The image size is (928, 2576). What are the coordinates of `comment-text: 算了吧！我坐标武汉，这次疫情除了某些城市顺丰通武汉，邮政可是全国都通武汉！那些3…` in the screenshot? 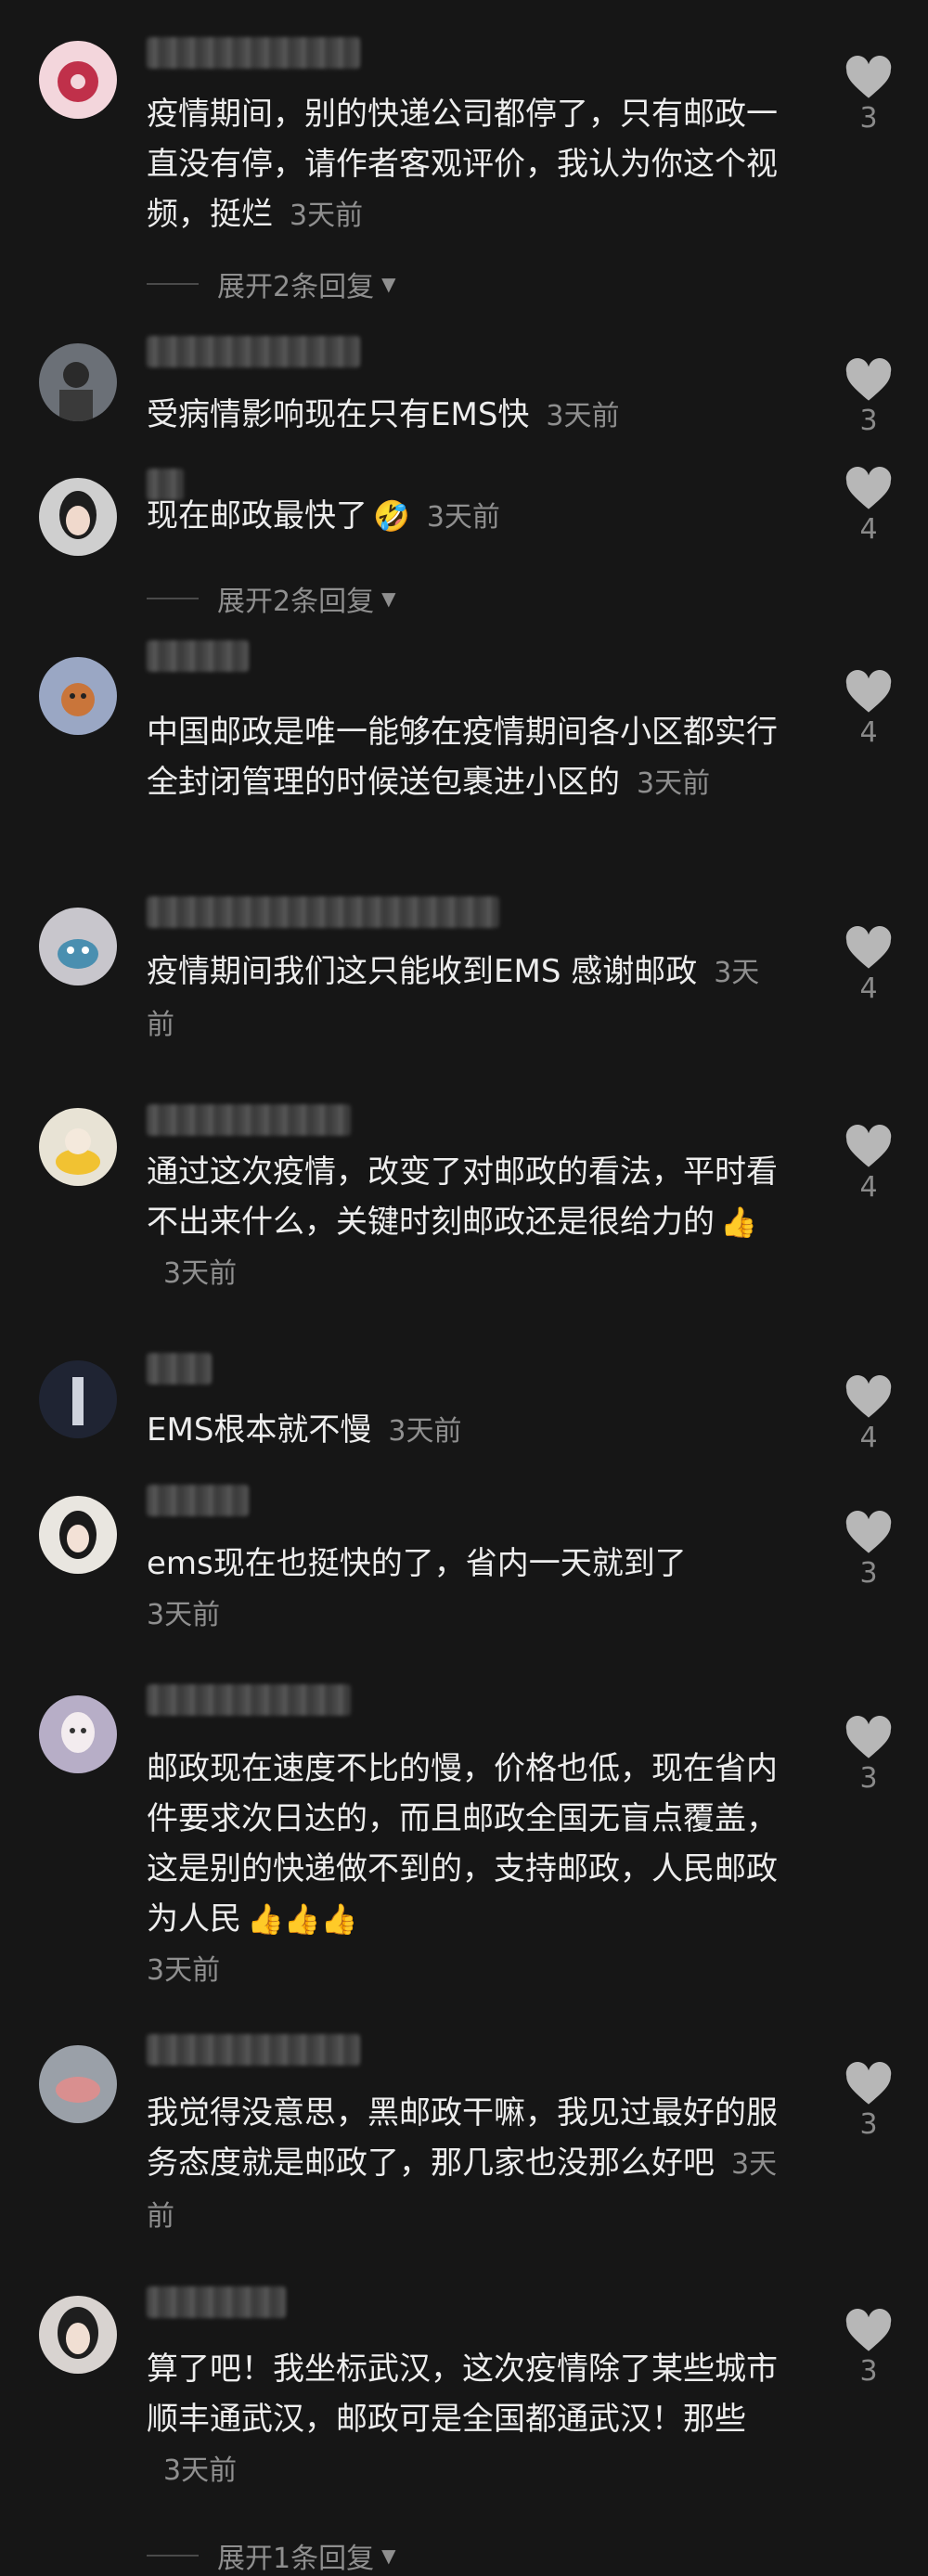 It's located at (463, 2419).